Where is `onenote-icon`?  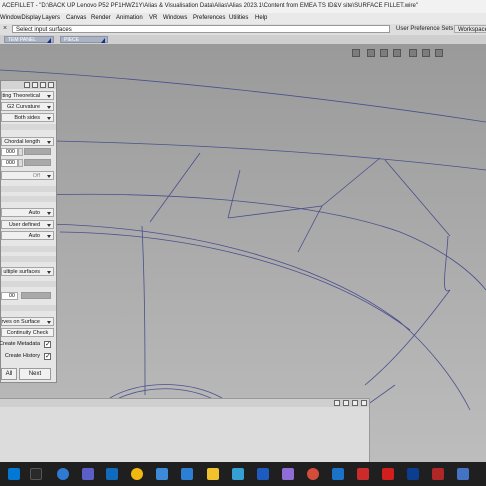 onenote-icon is located at coordinates (288, 474).